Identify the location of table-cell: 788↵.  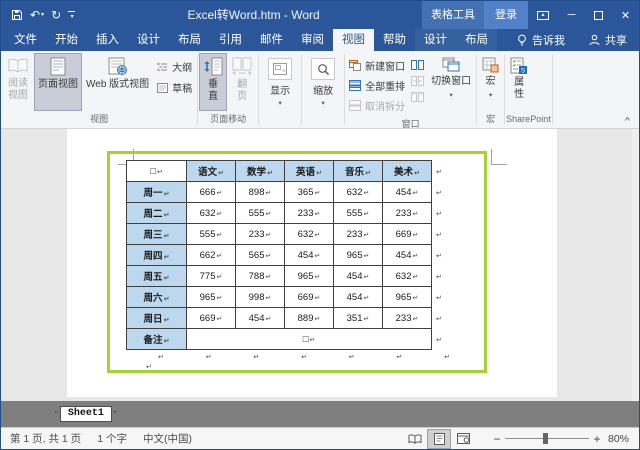
(260, 276).